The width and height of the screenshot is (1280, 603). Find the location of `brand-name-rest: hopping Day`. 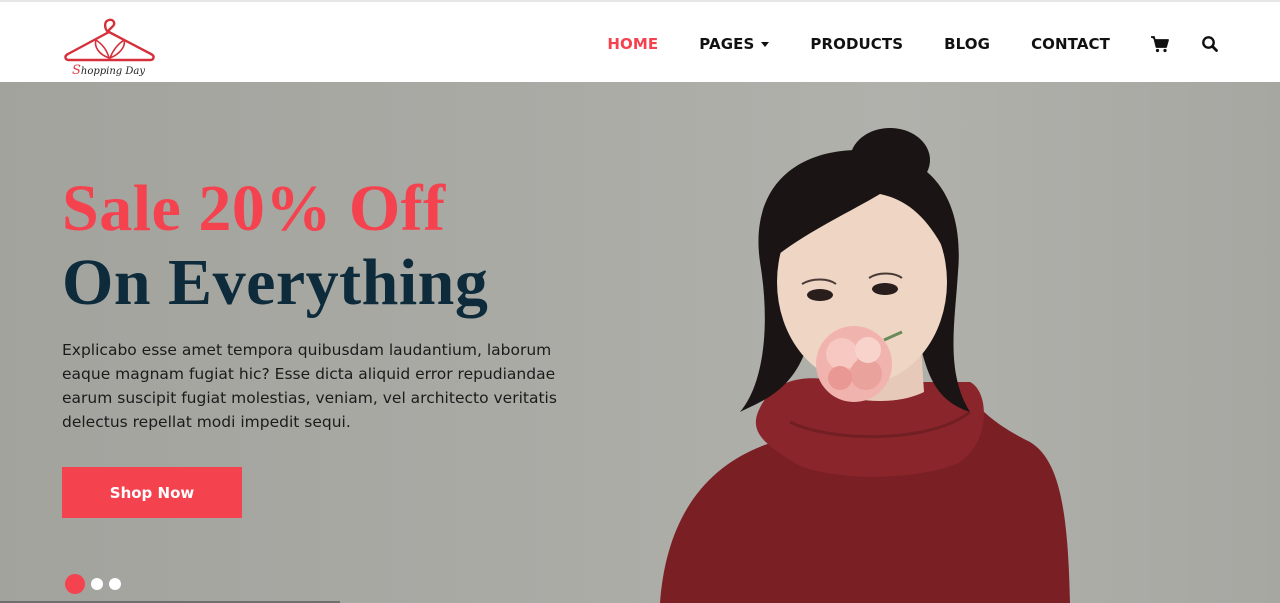

brand-name-rest: hopping Day is located at coordinates (113, 71).